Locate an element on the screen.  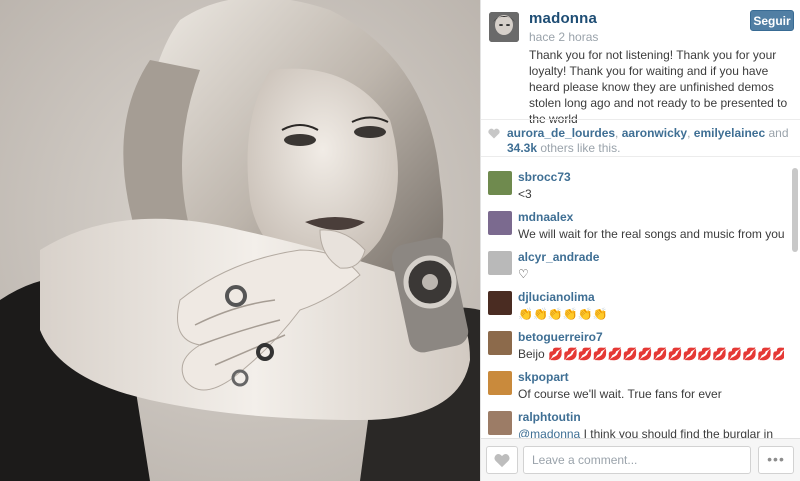
owner-avatar is located at coordinates (504, 27).